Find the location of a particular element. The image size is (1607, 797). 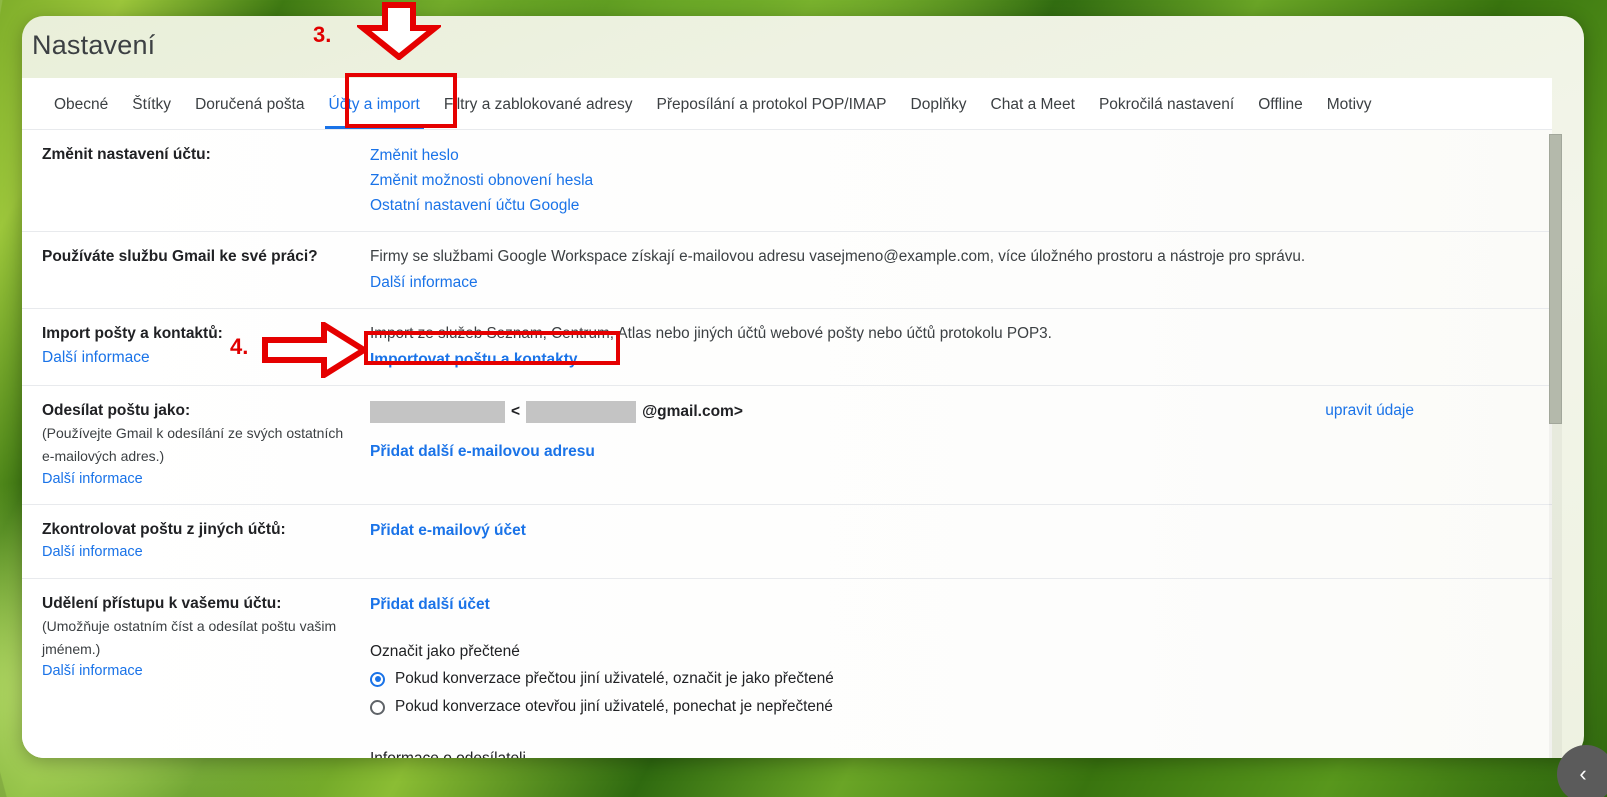

check-mail-label: Zkontrolovat poštu z jiných účtů: is located at coordinates (164, 530).